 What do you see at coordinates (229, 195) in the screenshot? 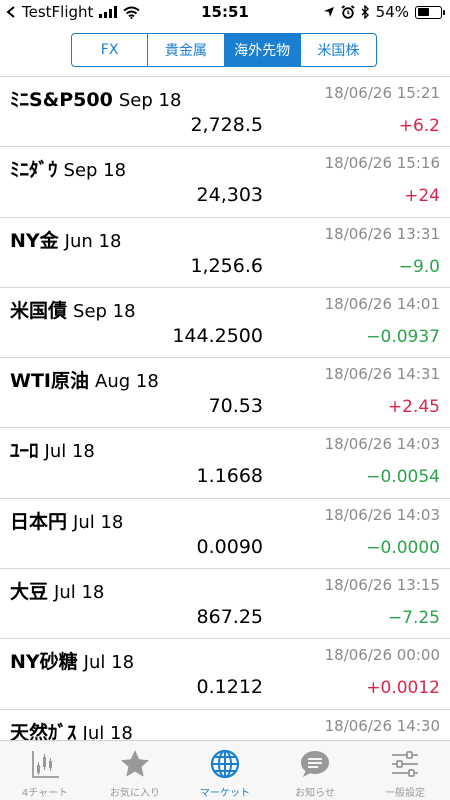
I see `quote-price: 24,303` at bounding box center [229, 195].